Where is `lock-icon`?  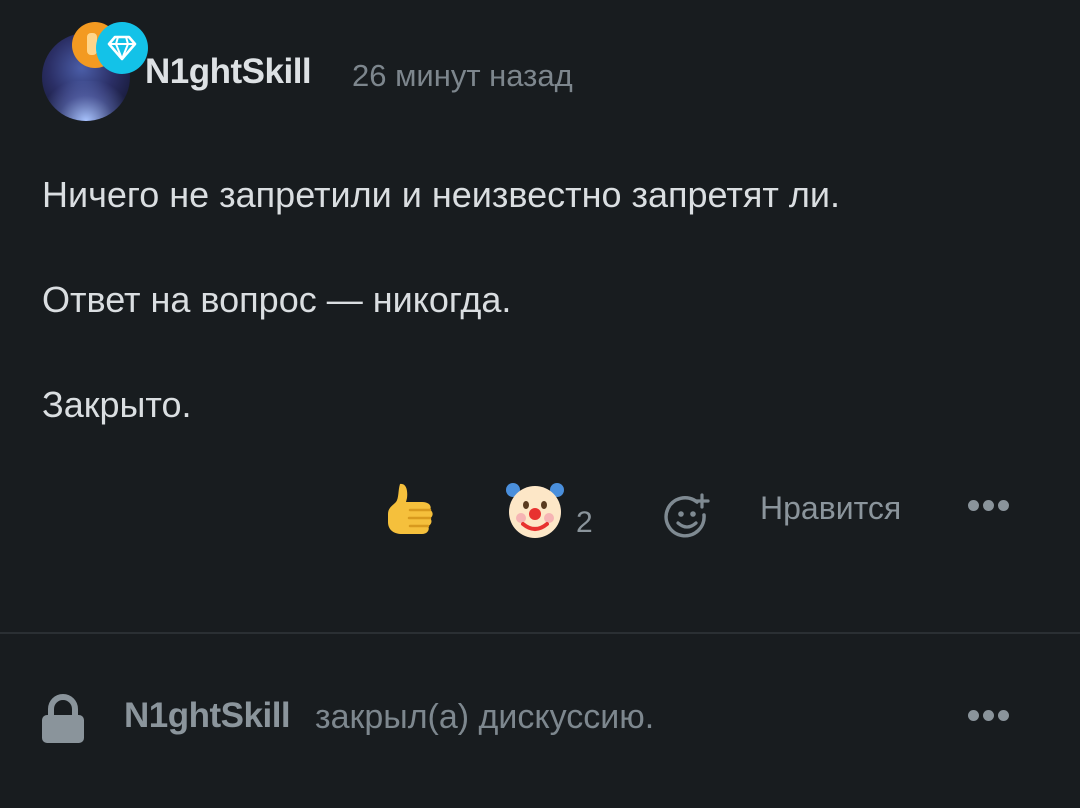
lock-icon is located at coordinates (63, 721).